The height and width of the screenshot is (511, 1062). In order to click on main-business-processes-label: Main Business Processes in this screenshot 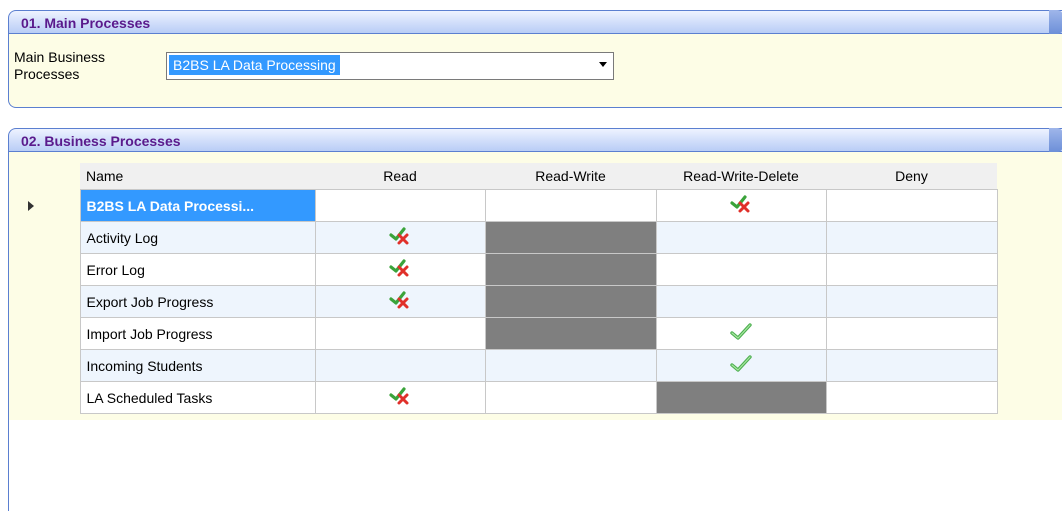, I will do `click(59, 66)`.